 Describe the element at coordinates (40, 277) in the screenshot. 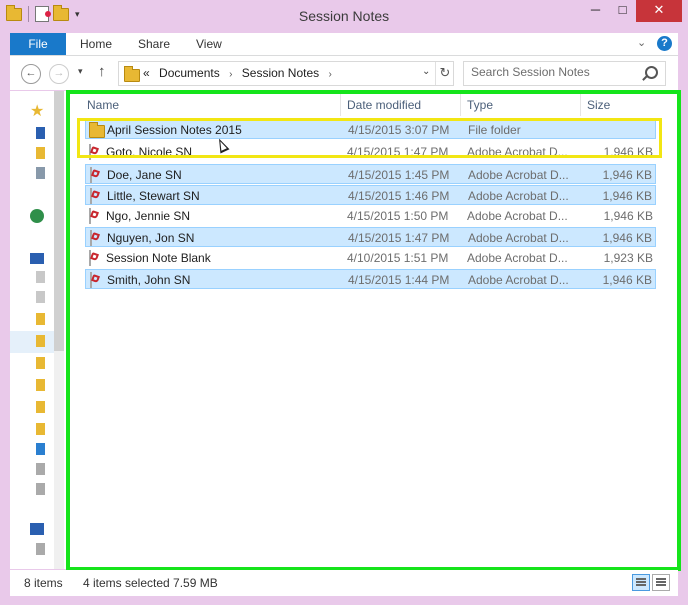

I see `desktop-folder-icon` at that location.